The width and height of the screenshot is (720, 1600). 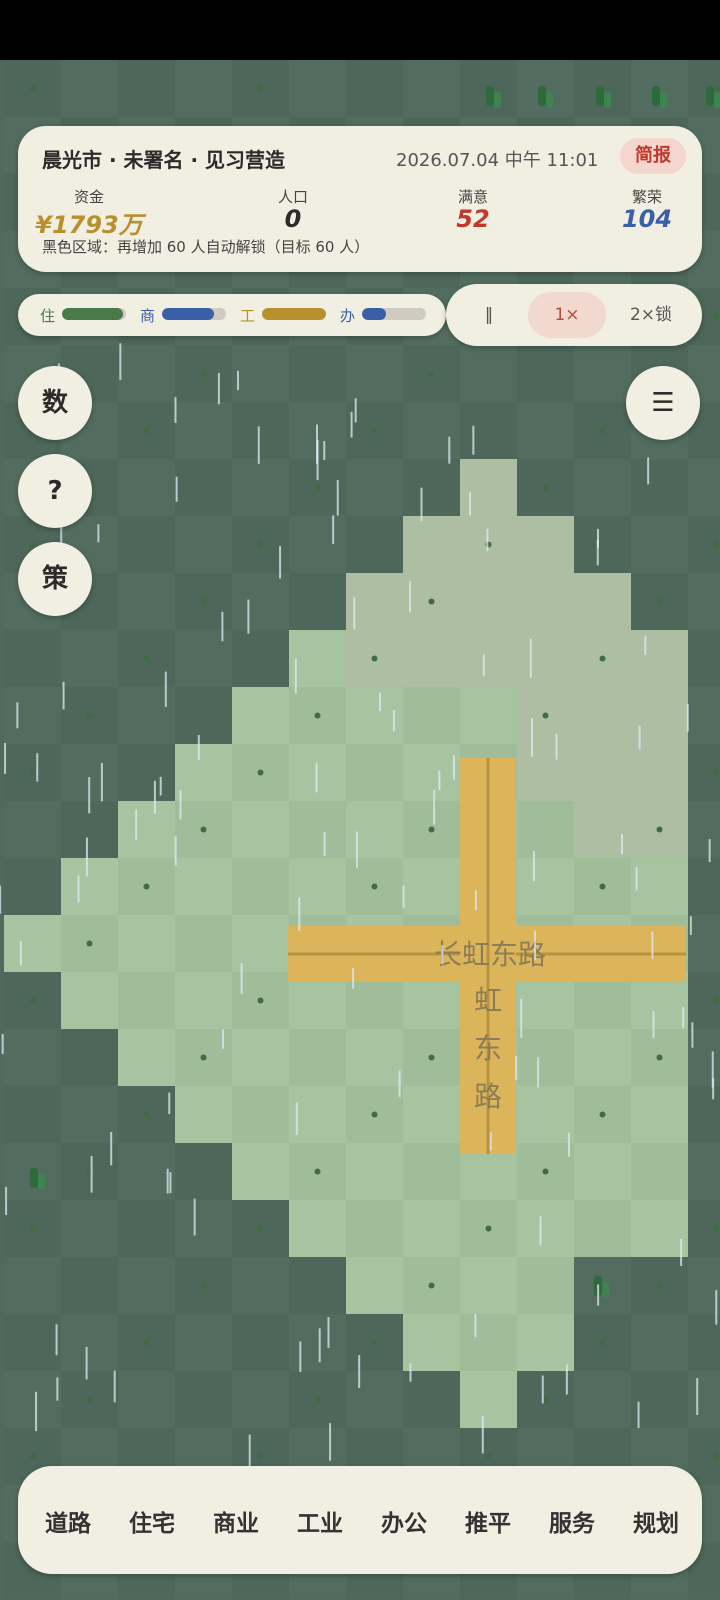 What do you see at coordinates (152, 1521) in the screenshot?
I see `tool-residential: 住宅` at bounding box center [152, 1521].